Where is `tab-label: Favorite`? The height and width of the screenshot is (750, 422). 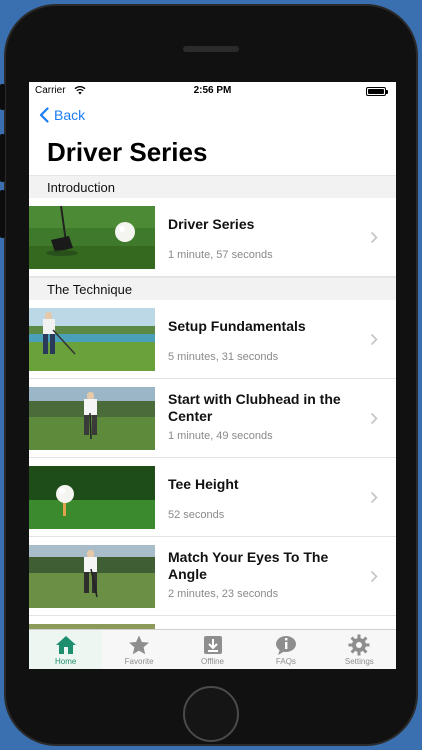 tab-label: Favorite is located at coordinates (139, 661).